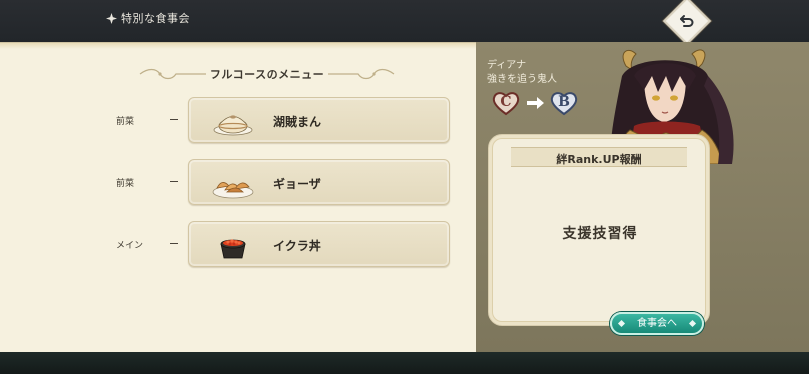 The height and width of the screenshot is (374, 809). I want to click on dish-name: ギョーザ, so click(297, 184).